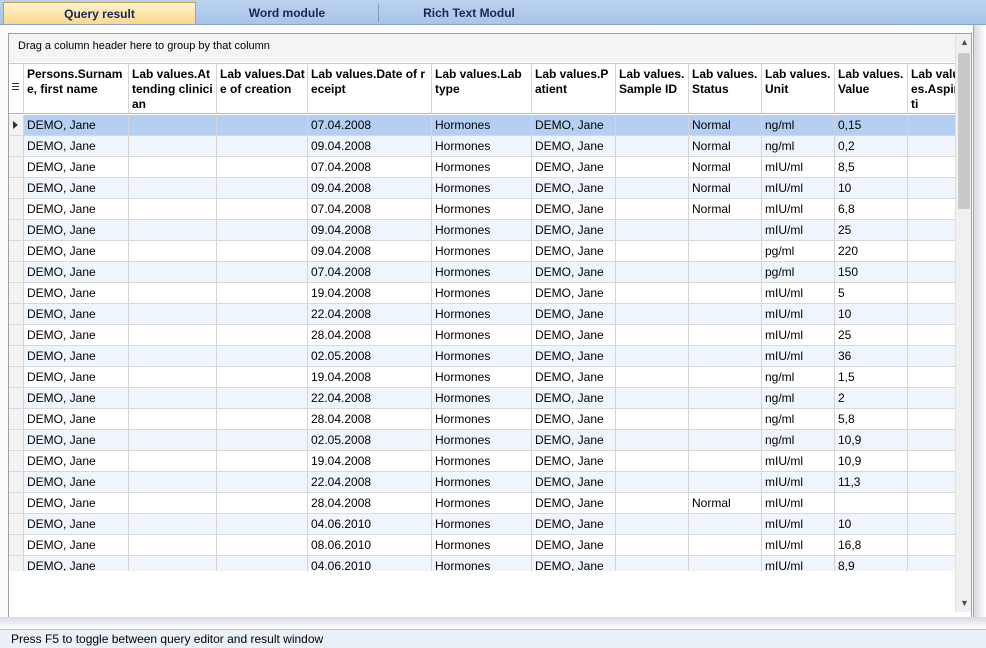 The height and width of the screenshot is (648, 986). I want to click on table-cell: 02.05.2008, so click(370, 356).